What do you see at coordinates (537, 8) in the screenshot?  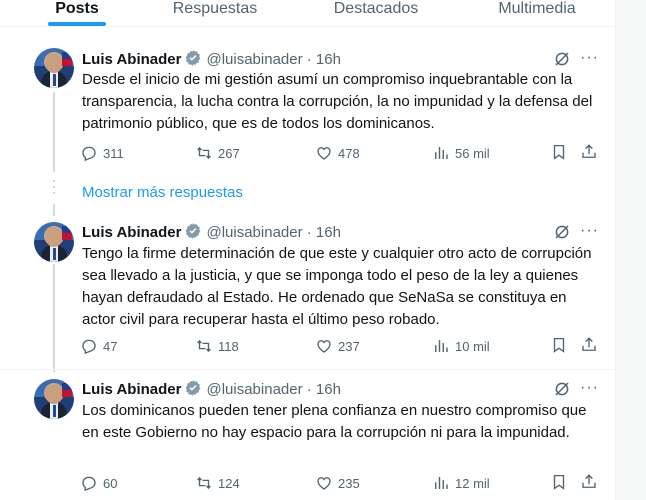 I see `tab-multimedia-label: Multimedia` at bounding box center [537, 8].